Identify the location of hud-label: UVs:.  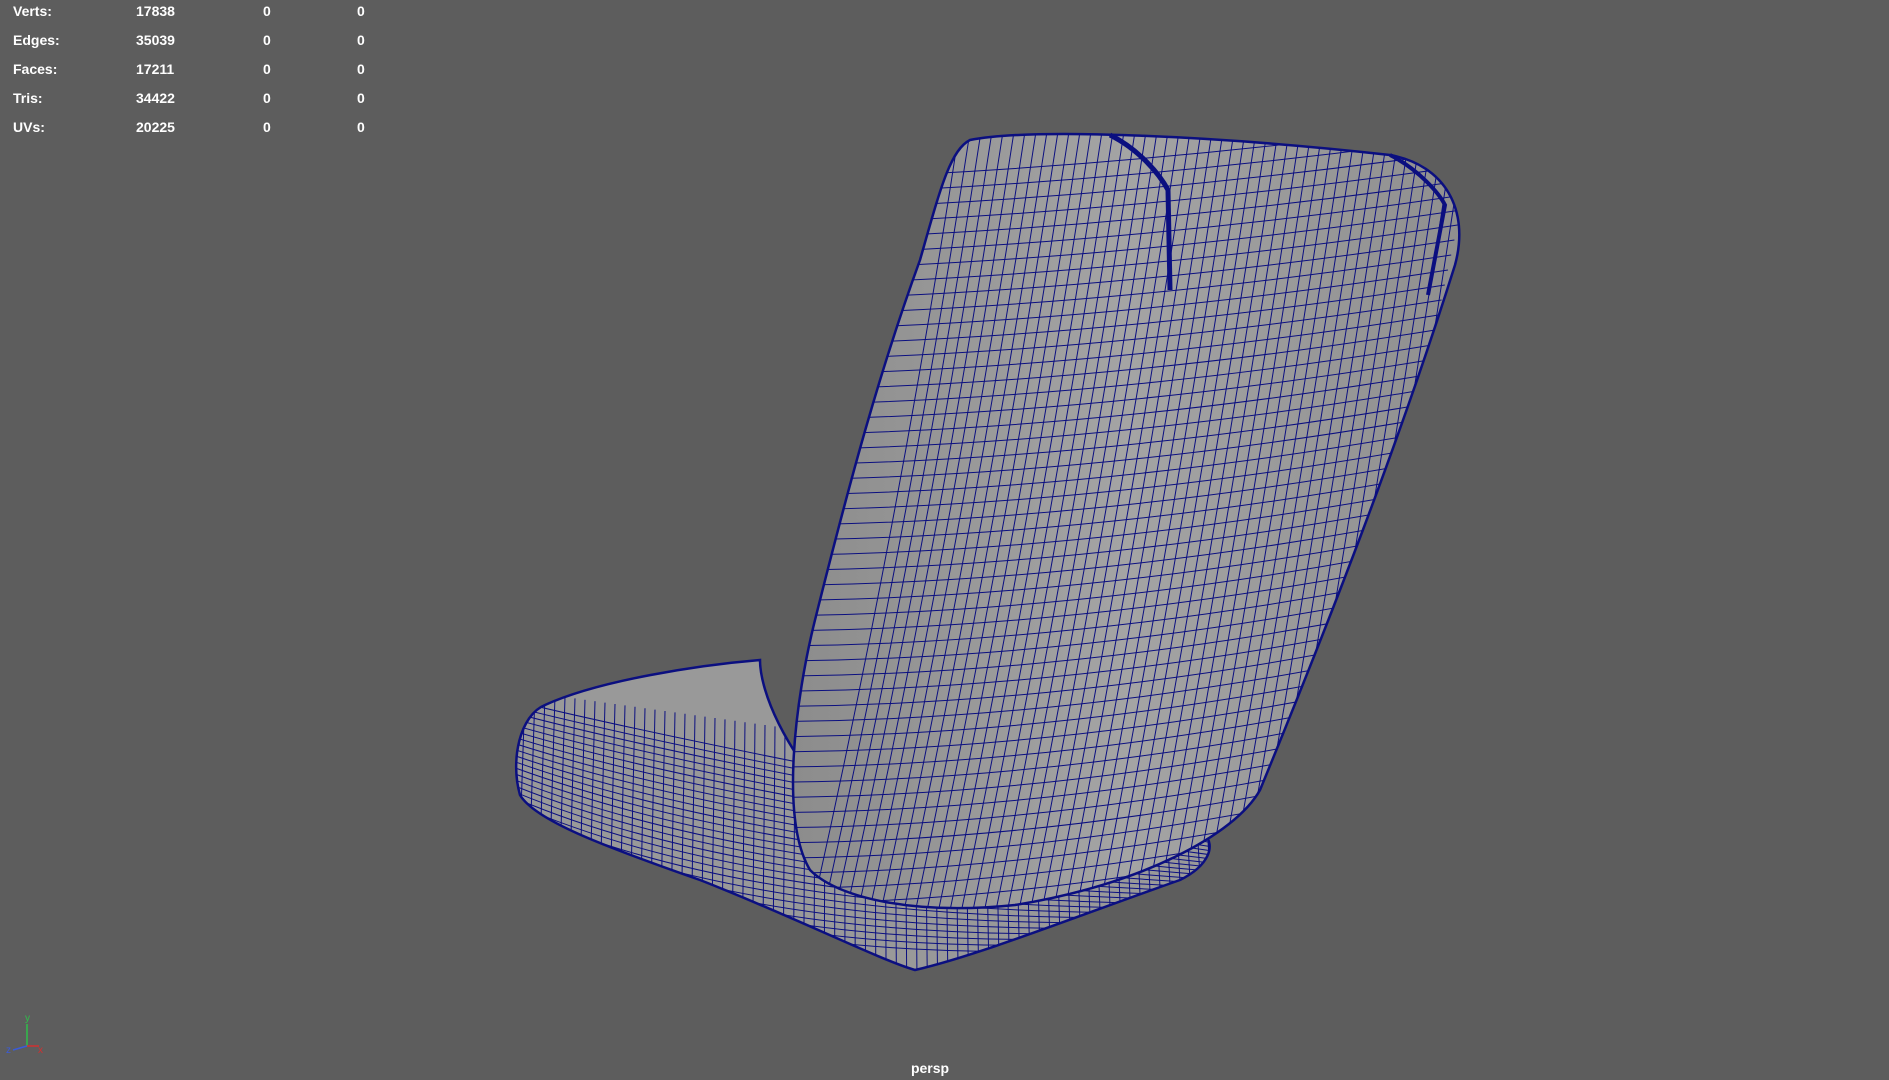
(29, 127).